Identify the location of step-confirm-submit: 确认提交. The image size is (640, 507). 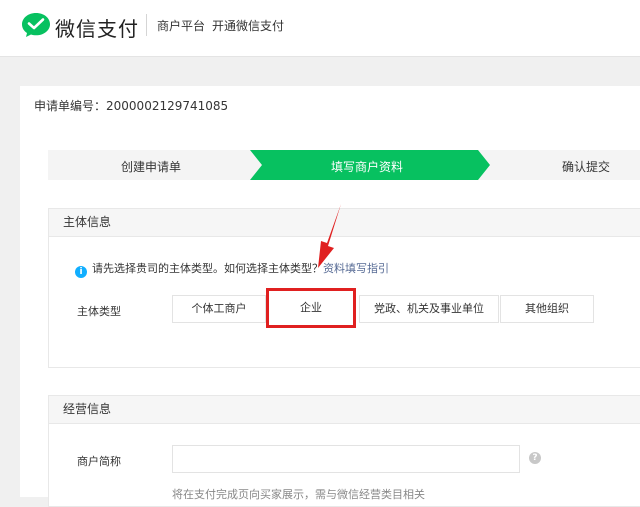
(586, 167).